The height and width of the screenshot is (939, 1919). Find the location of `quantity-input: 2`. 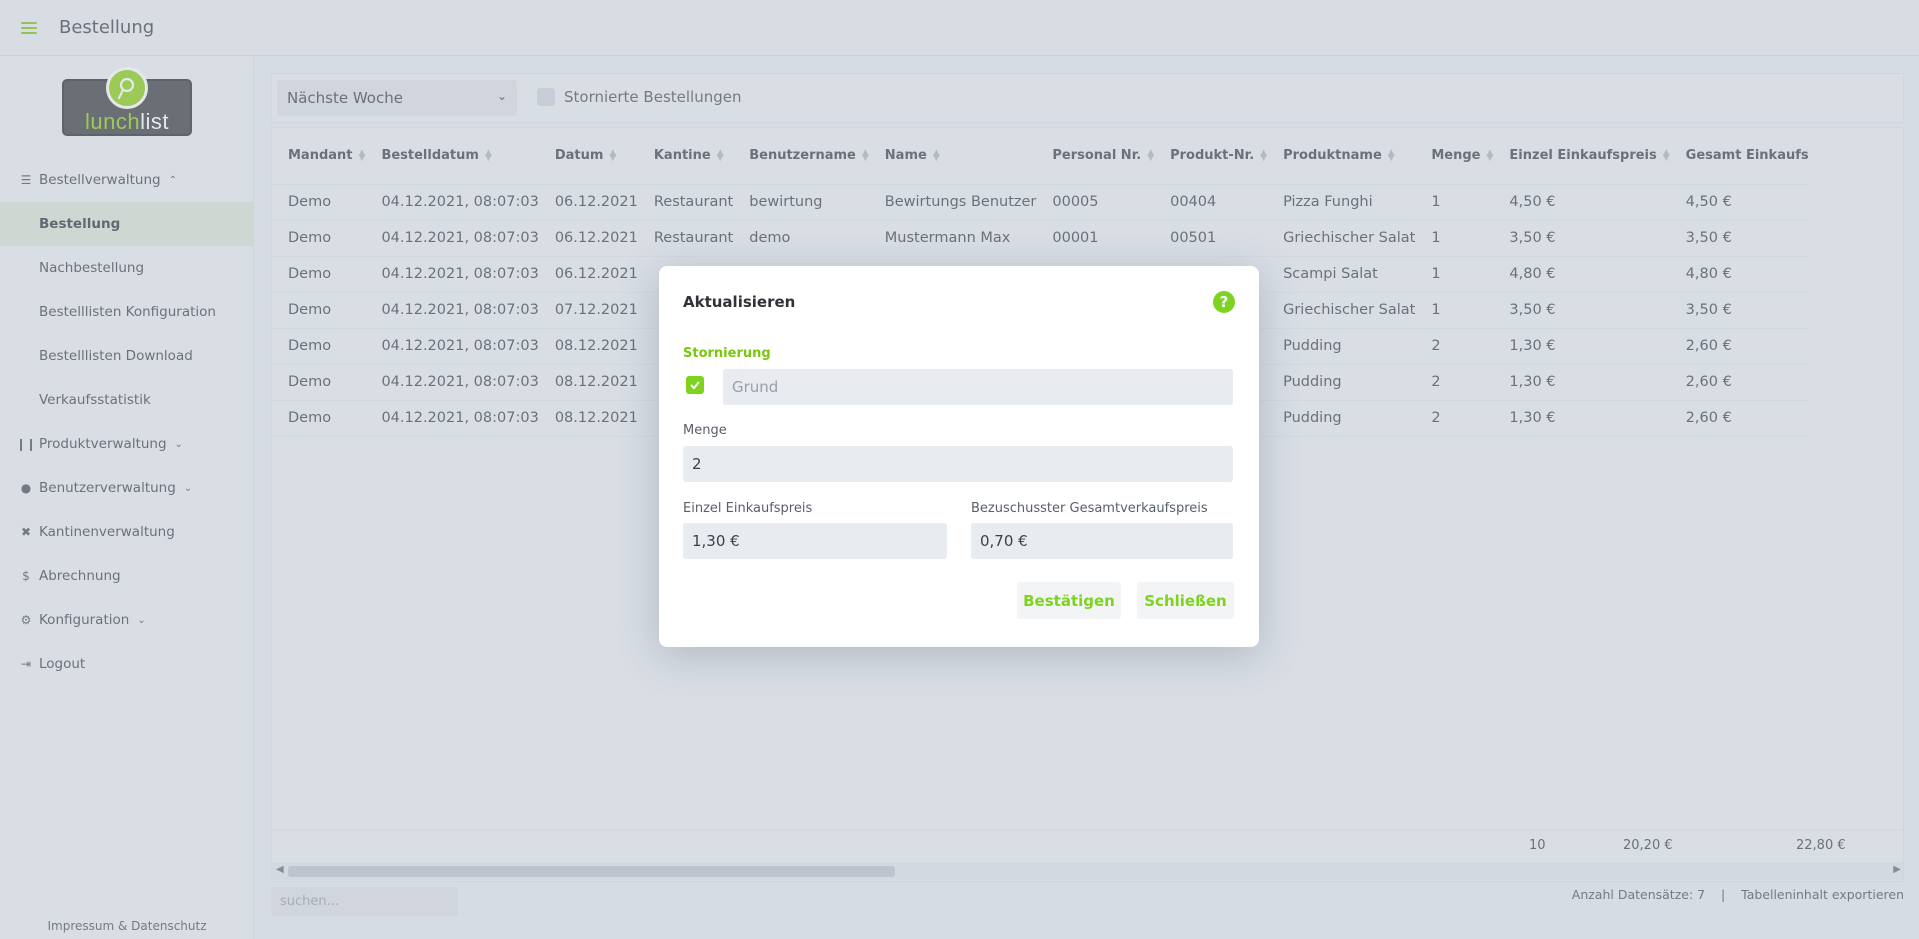

quantity-input: 2 is located at coordinates (958, 464).